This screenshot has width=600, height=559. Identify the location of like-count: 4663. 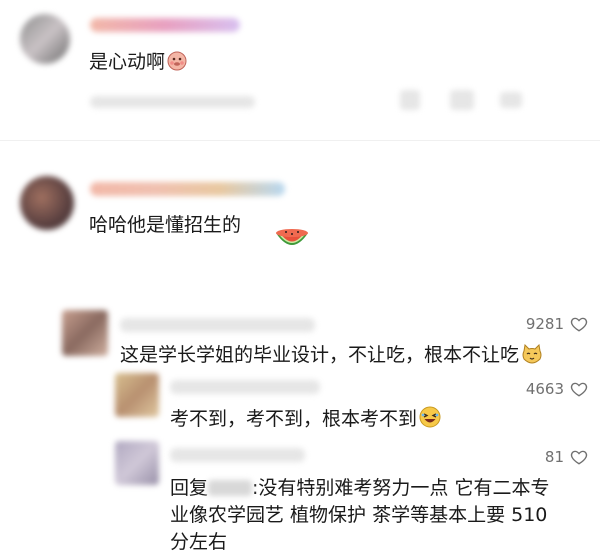
(544, 389).